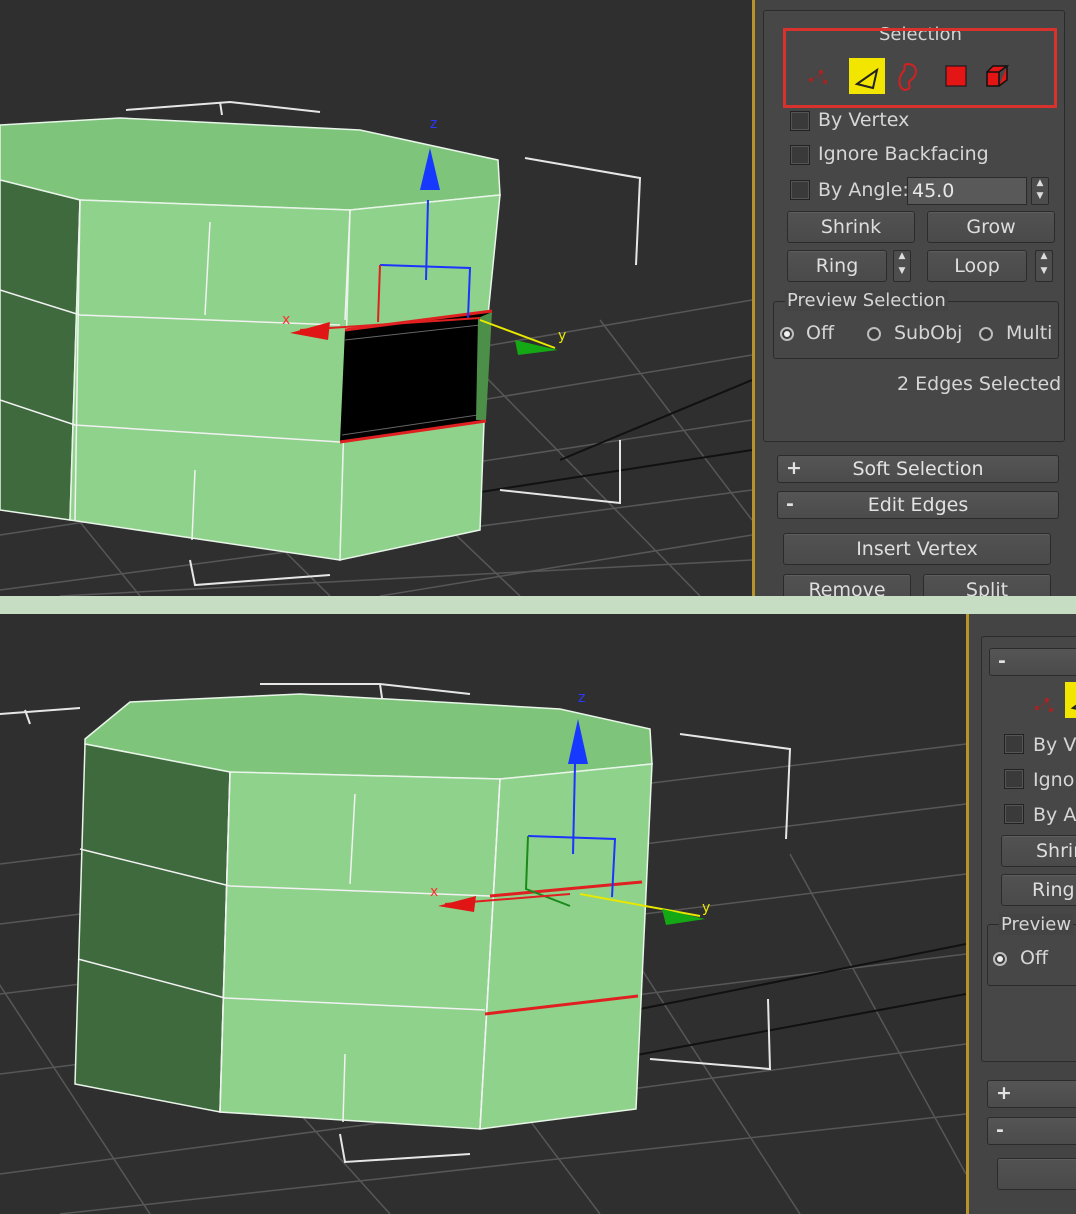  What do you see at coordinates (863, 190) in the screenshot?
I see `by-angle-label: By Angle:` at bounding box center [863, 190].